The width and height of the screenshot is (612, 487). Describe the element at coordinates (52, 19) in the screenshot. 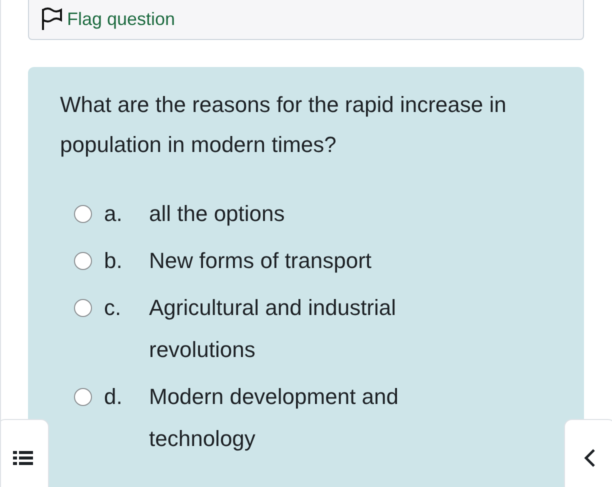

I see `flag-icon` at that location.